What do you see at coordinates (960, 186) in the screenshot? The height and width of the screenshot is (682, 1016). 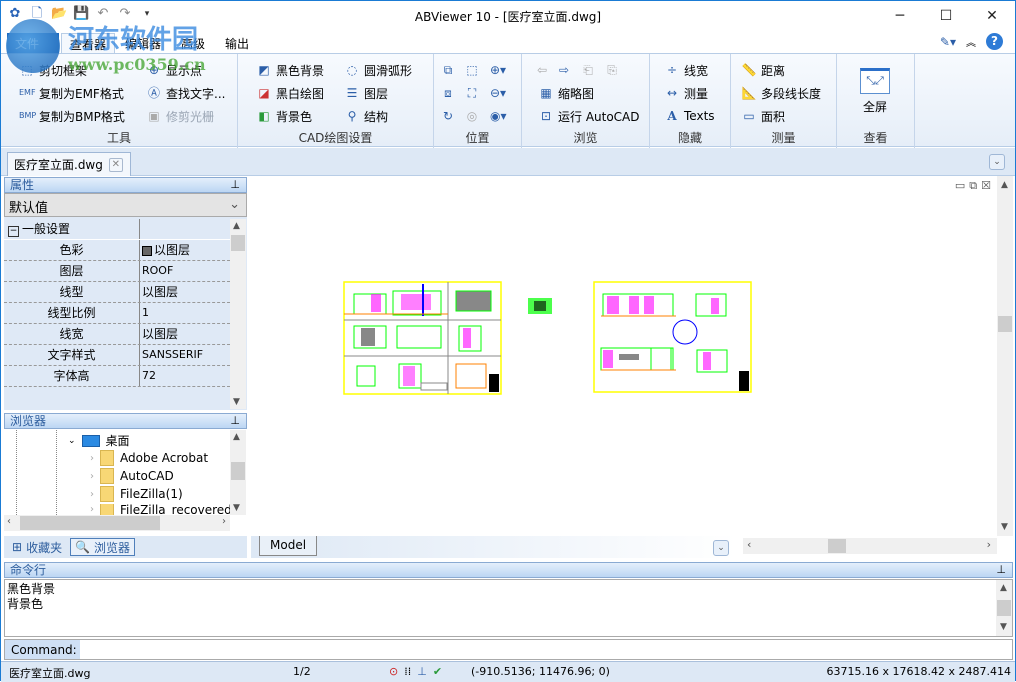 I see `minimize-doc-icon: ▭` at bounding box center [960, 186].